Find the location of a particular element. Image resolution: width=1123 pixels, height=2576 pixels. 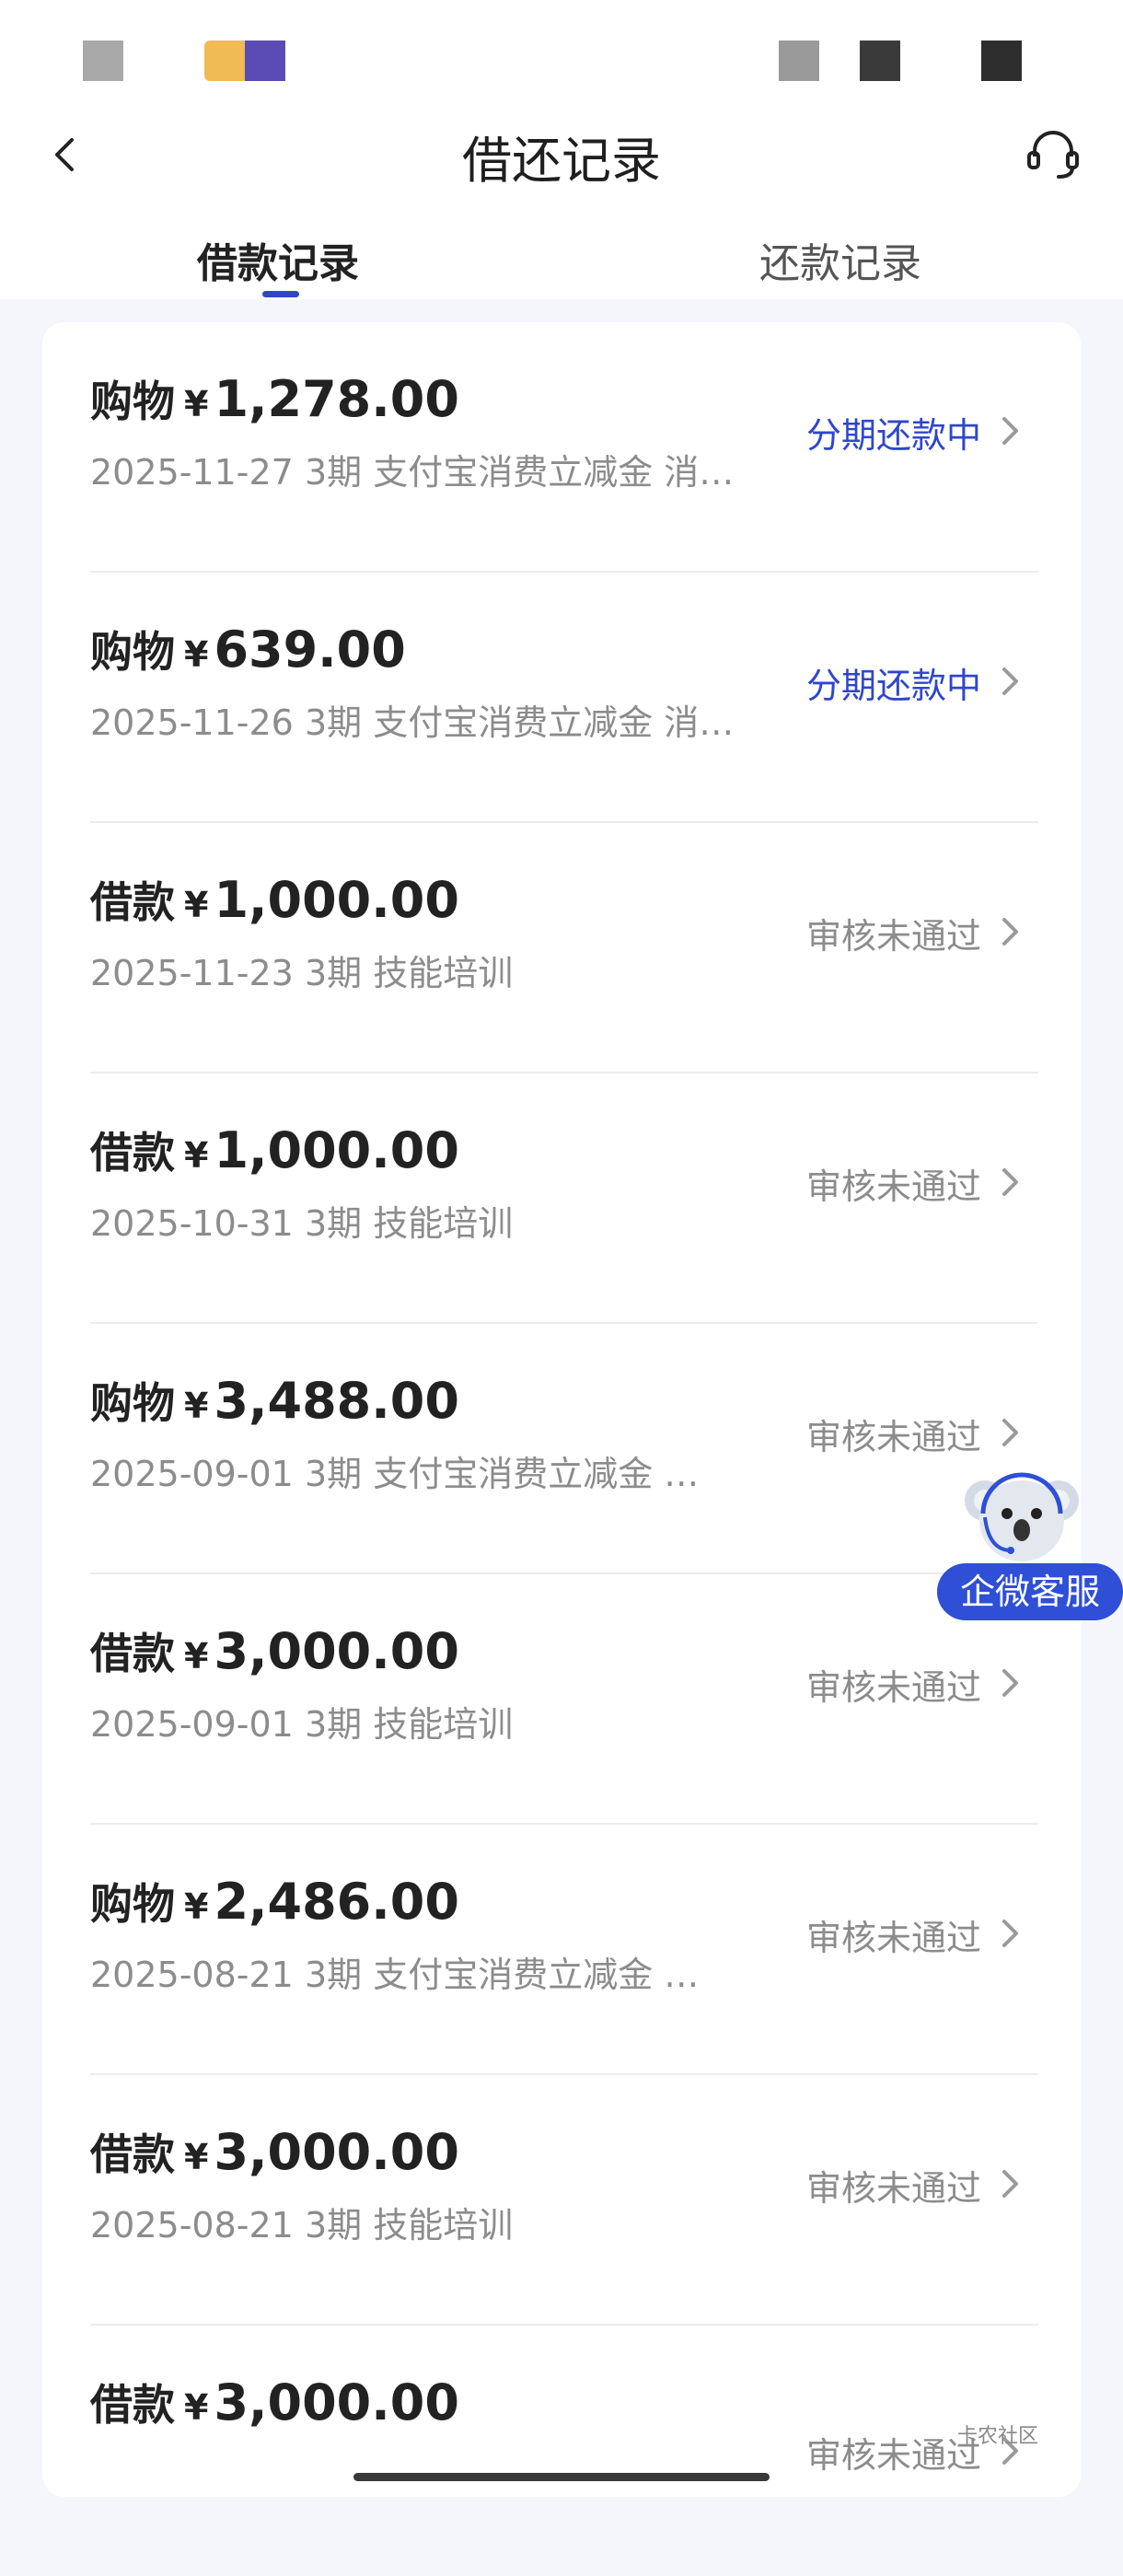

page-title: 借还记录 is located at coordinates (561, 161).